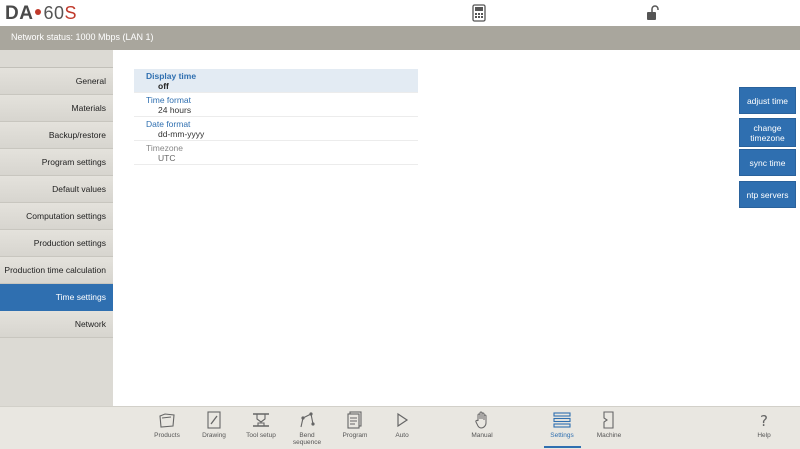  What do you see at coordinates (70, 13) in the screenshot?
I see `logo-suffix: S` at bounding box center [70, 13].